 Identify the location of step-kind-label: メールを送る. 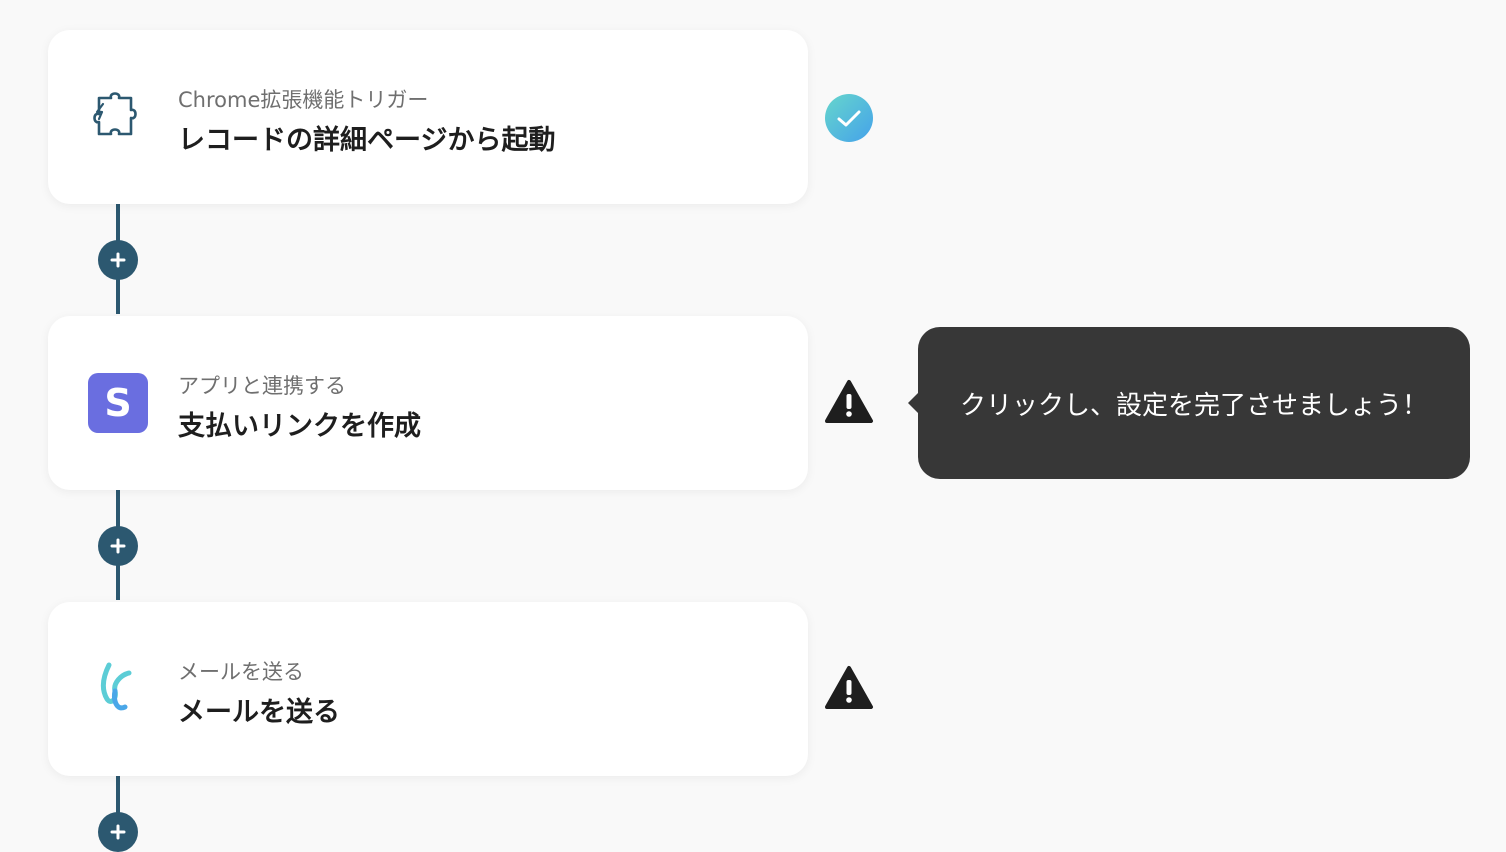
(241, 672).